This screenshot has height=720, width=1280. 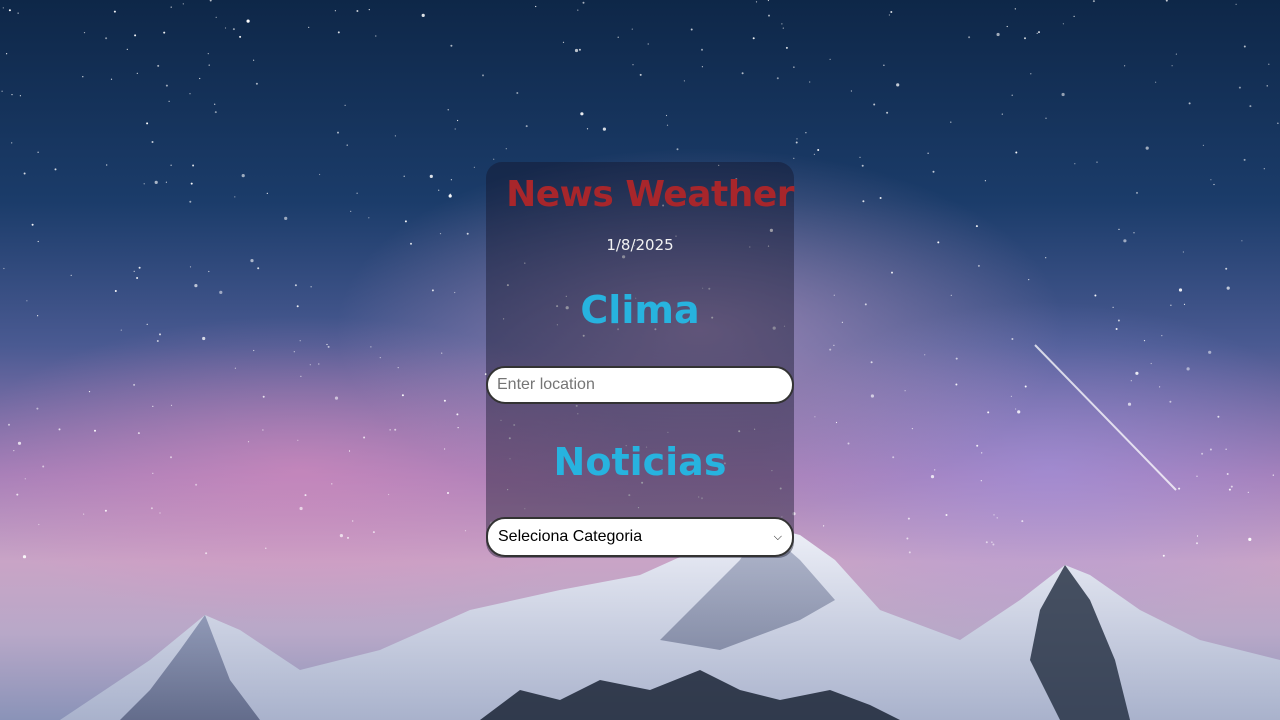 I want to click on weather-heading: Clima, so click(x=640, y=310).